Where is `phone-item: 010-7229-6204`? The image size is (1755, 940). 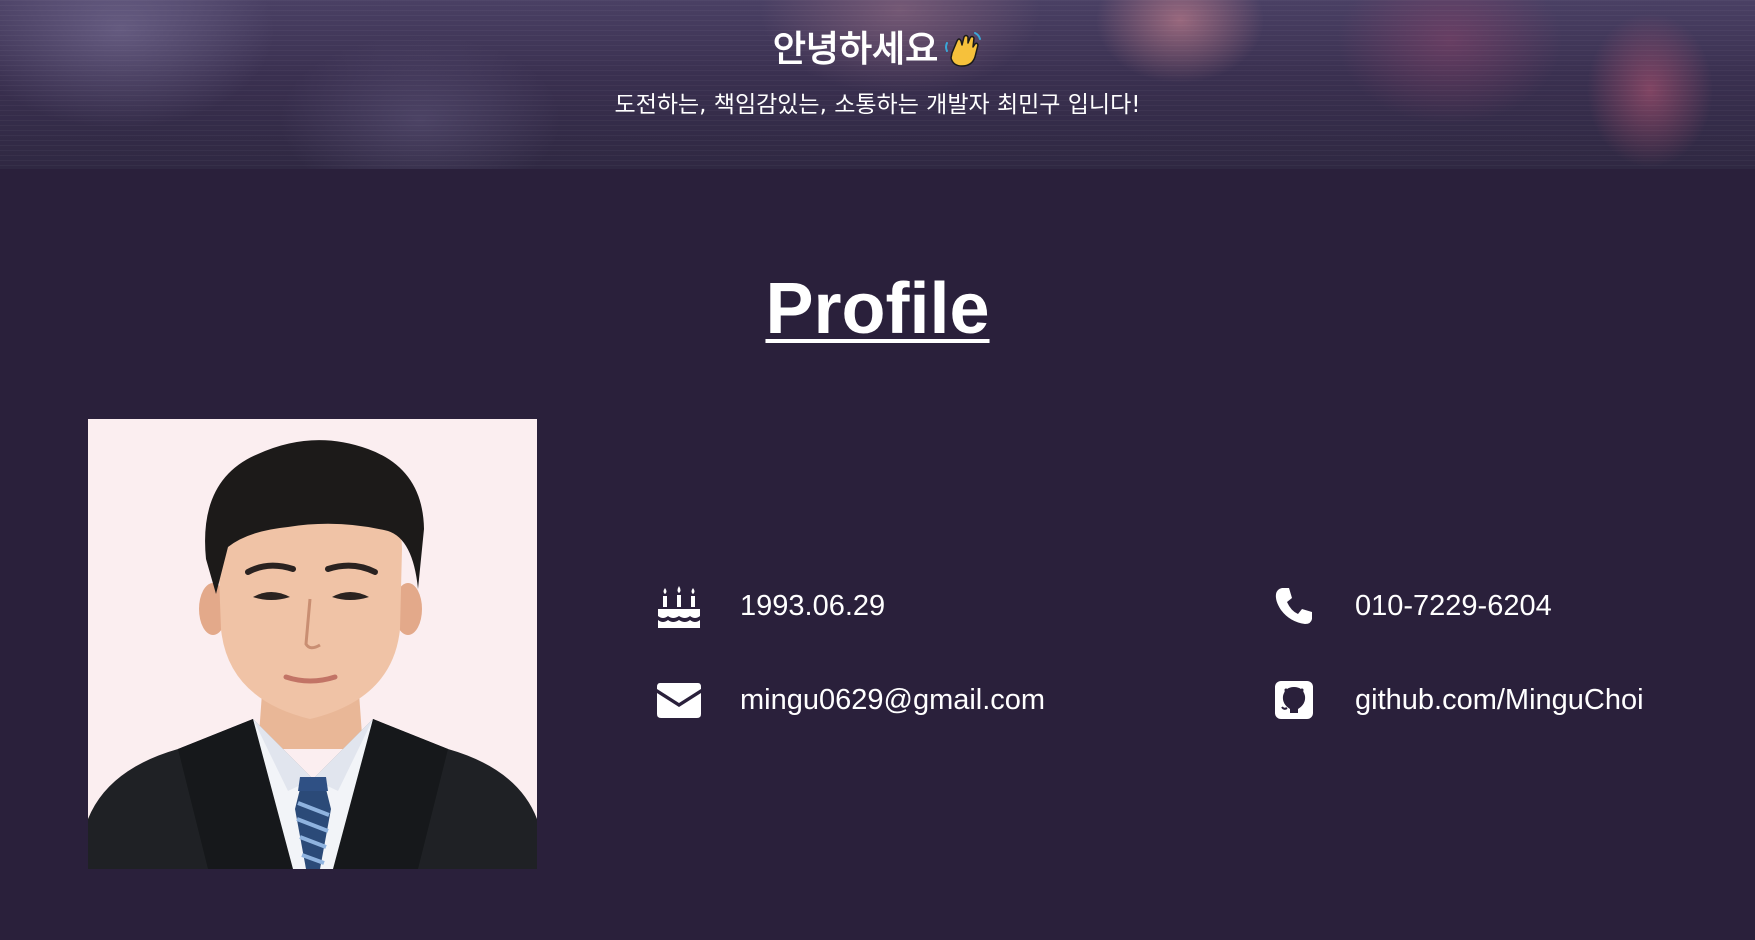 phone-item: 010-7229-6204 is located at coordinates (1411, 606).